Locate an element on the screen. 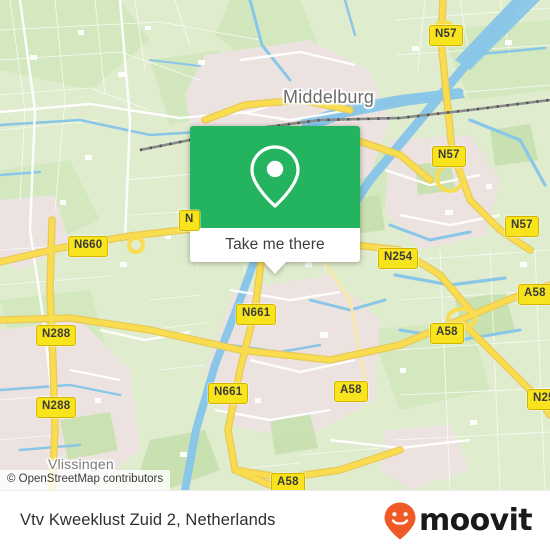 The width and height of the screenshot is (550, 550). location-popup-card: Take me there is located at coordinates (275, 200).